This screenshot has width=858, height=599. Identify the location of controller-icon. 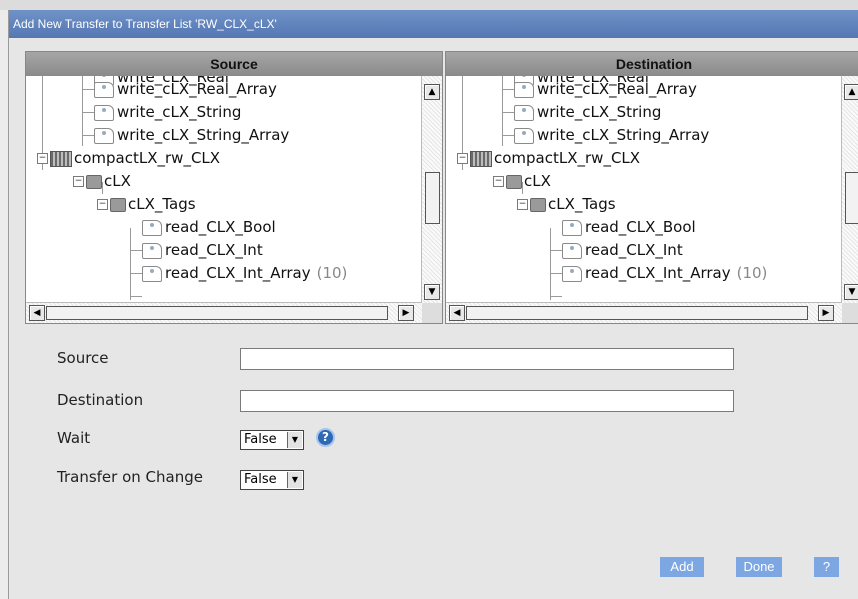
(61, 158).